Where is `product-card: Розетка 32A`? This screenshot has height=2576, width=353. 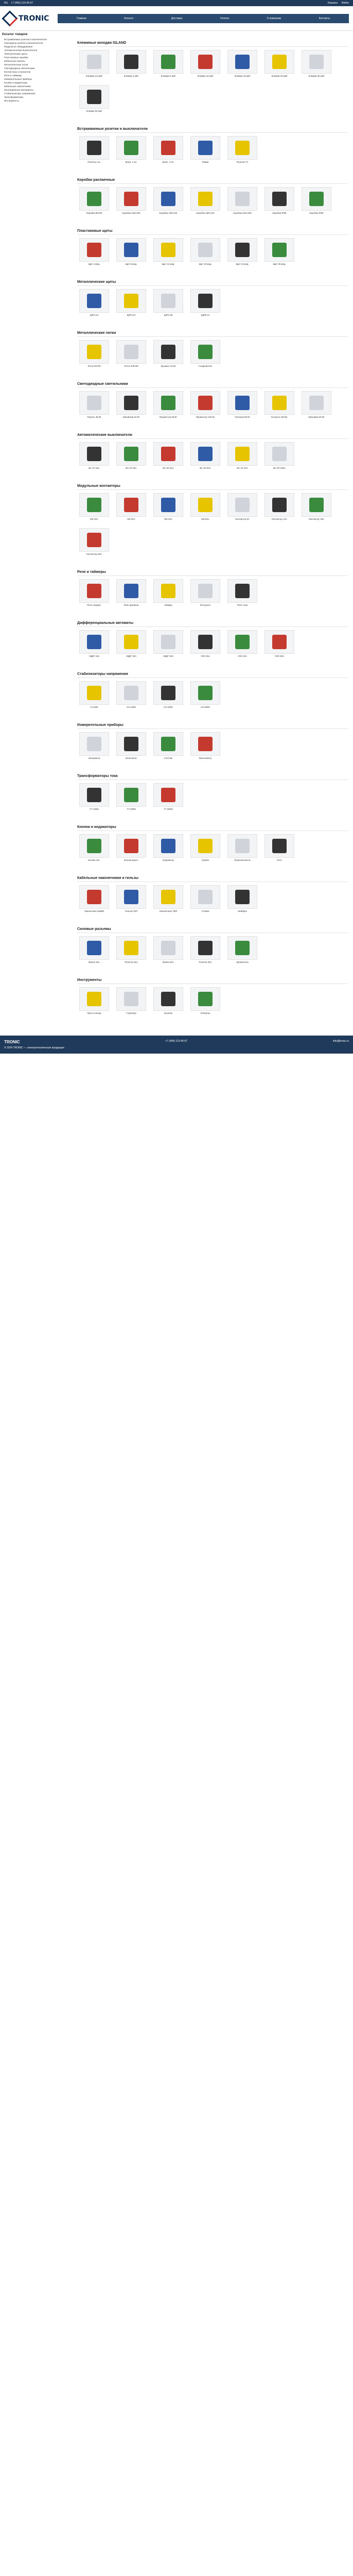 product-card: Розетка 32A is located at coordinates (205, 951).